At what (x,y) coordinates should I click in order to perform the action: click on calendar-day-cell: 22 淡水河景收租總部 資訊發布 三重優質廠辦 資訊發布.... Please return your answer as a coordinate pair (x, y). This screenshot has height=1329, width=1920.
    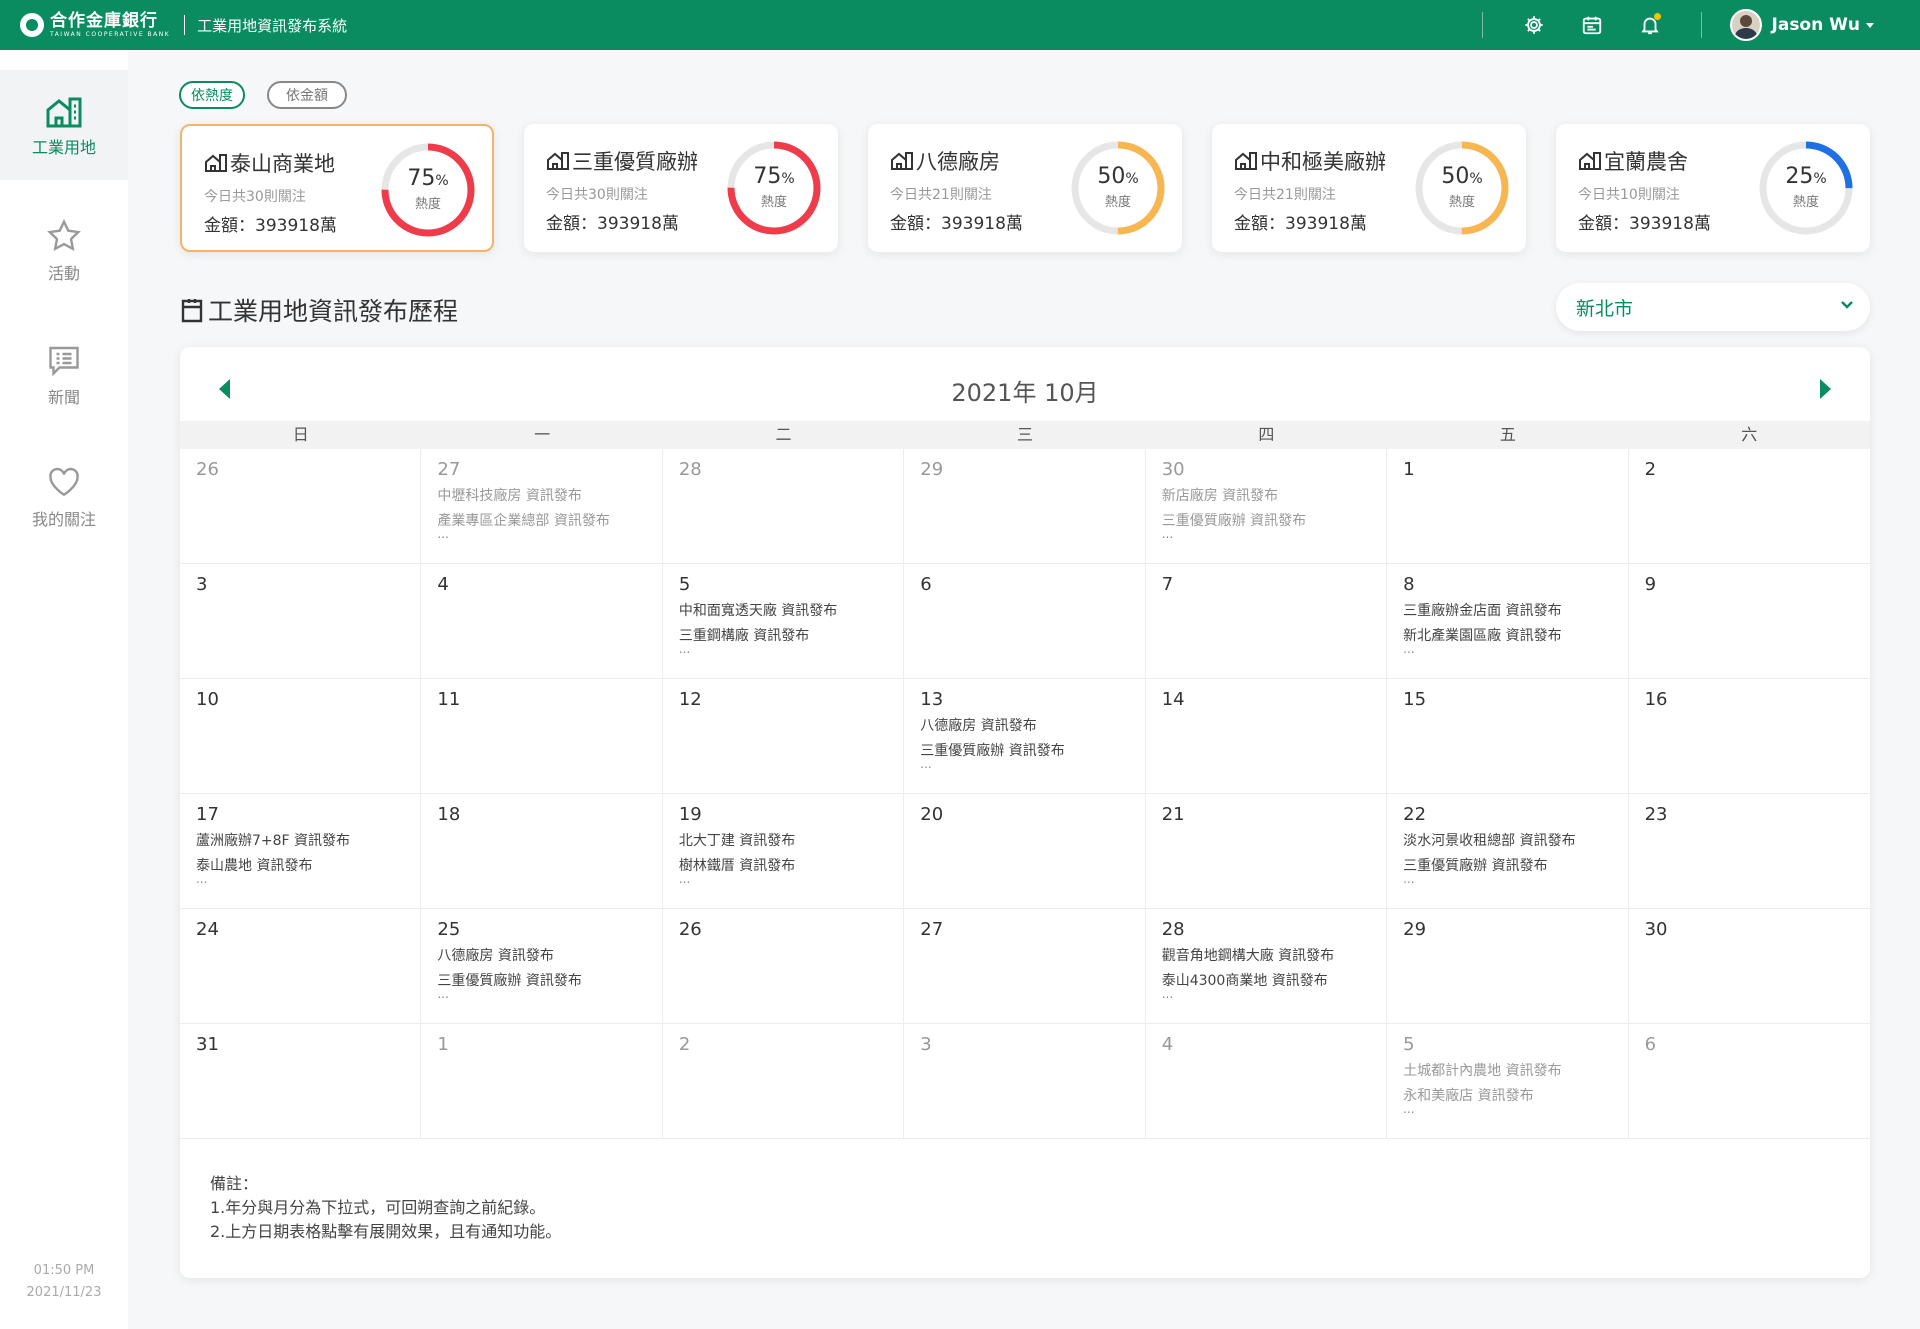
    Looking at the image, I should click on (1508, 851).